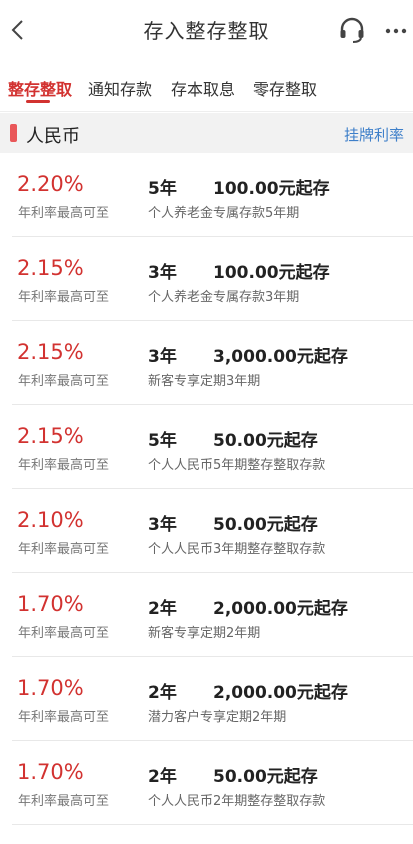 The height and width of the screenshot is (844, 413). What do you see at coordinates (237, 549) in the screenshot?
I see `product-name: 个人人民币3年期整存整取存款` at bounding box center [237, 549].